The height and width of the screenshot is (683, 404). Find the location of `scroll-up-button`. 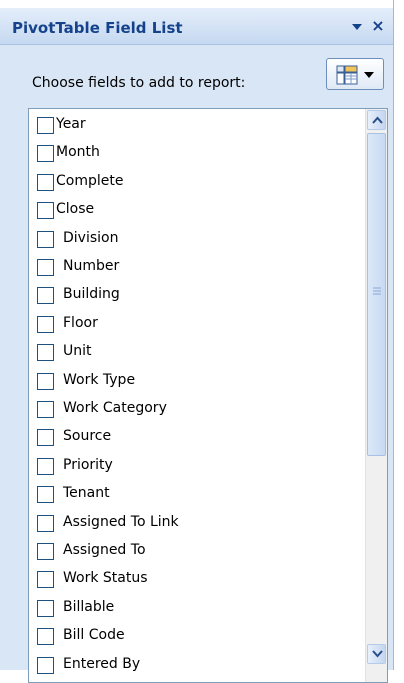

scroll-up-button is located at coordinates (376, 120).